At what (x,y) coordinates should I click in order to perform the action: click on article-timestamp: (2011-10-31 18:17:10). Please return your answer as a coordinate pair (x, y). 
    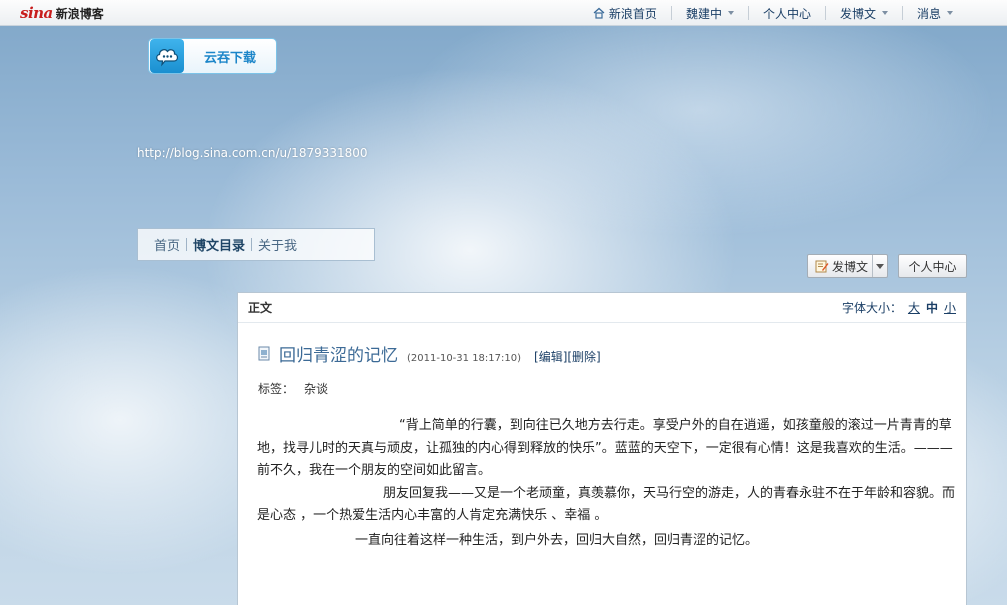
    Looking at the image, I should click on (464, 358).